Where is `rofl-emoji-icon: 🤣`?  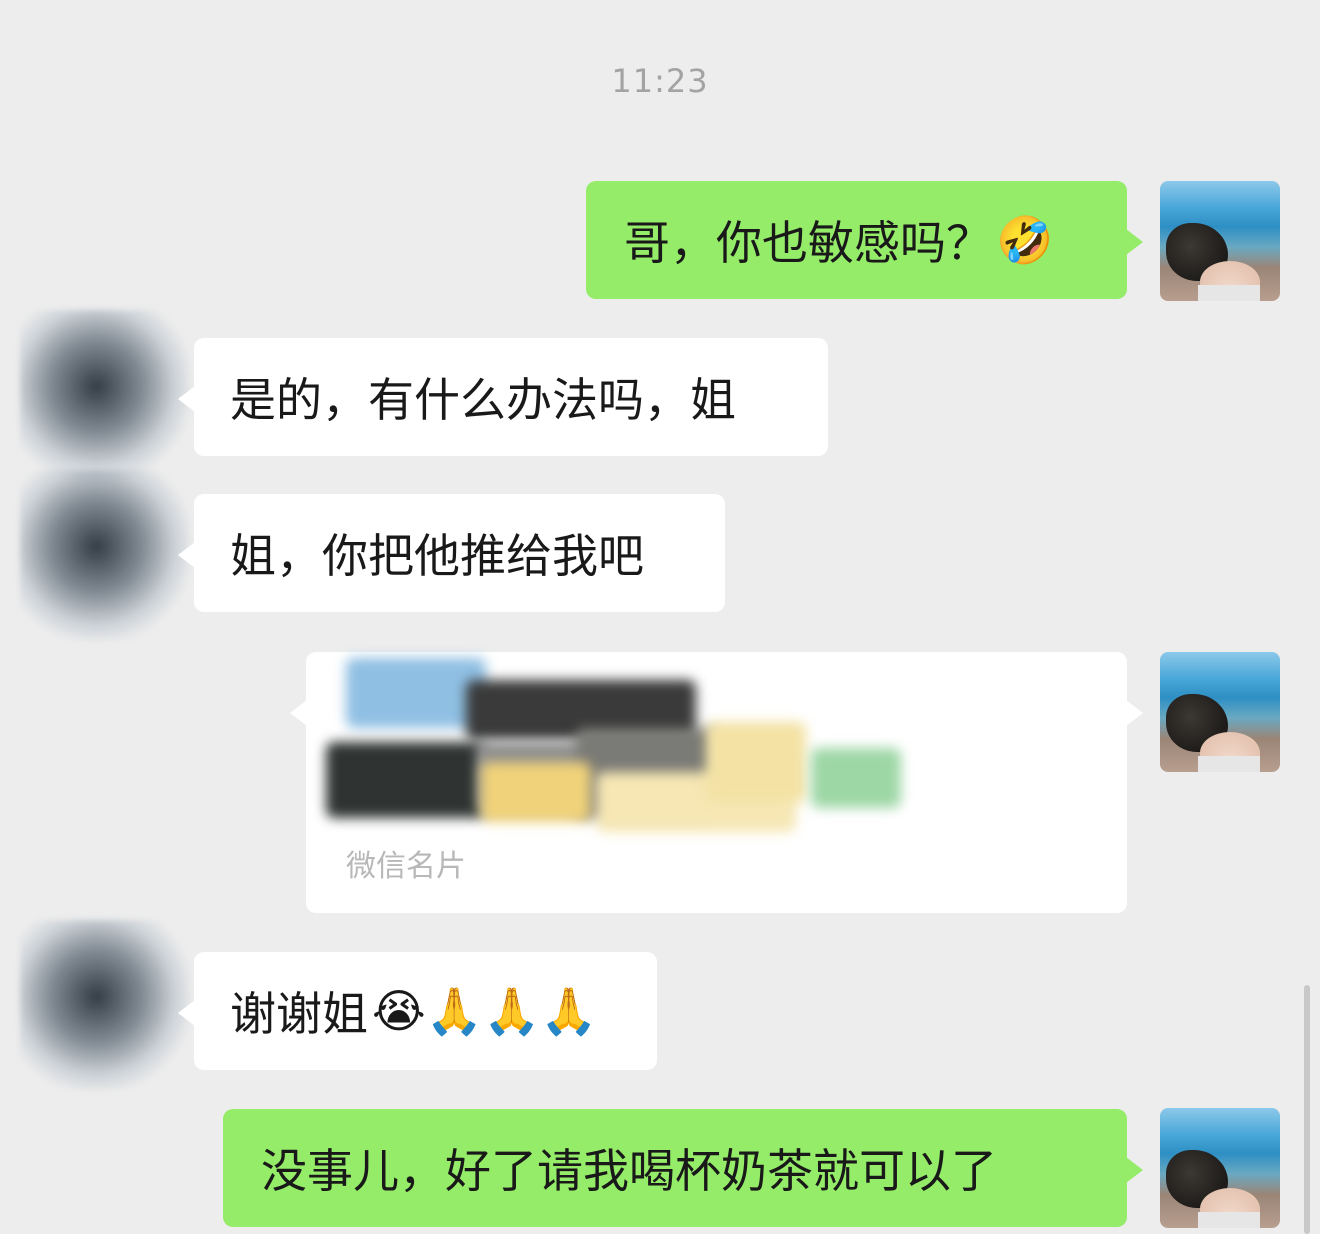
rofl-emoji-icon: 🤣 is located at coordinates (1025, 239).